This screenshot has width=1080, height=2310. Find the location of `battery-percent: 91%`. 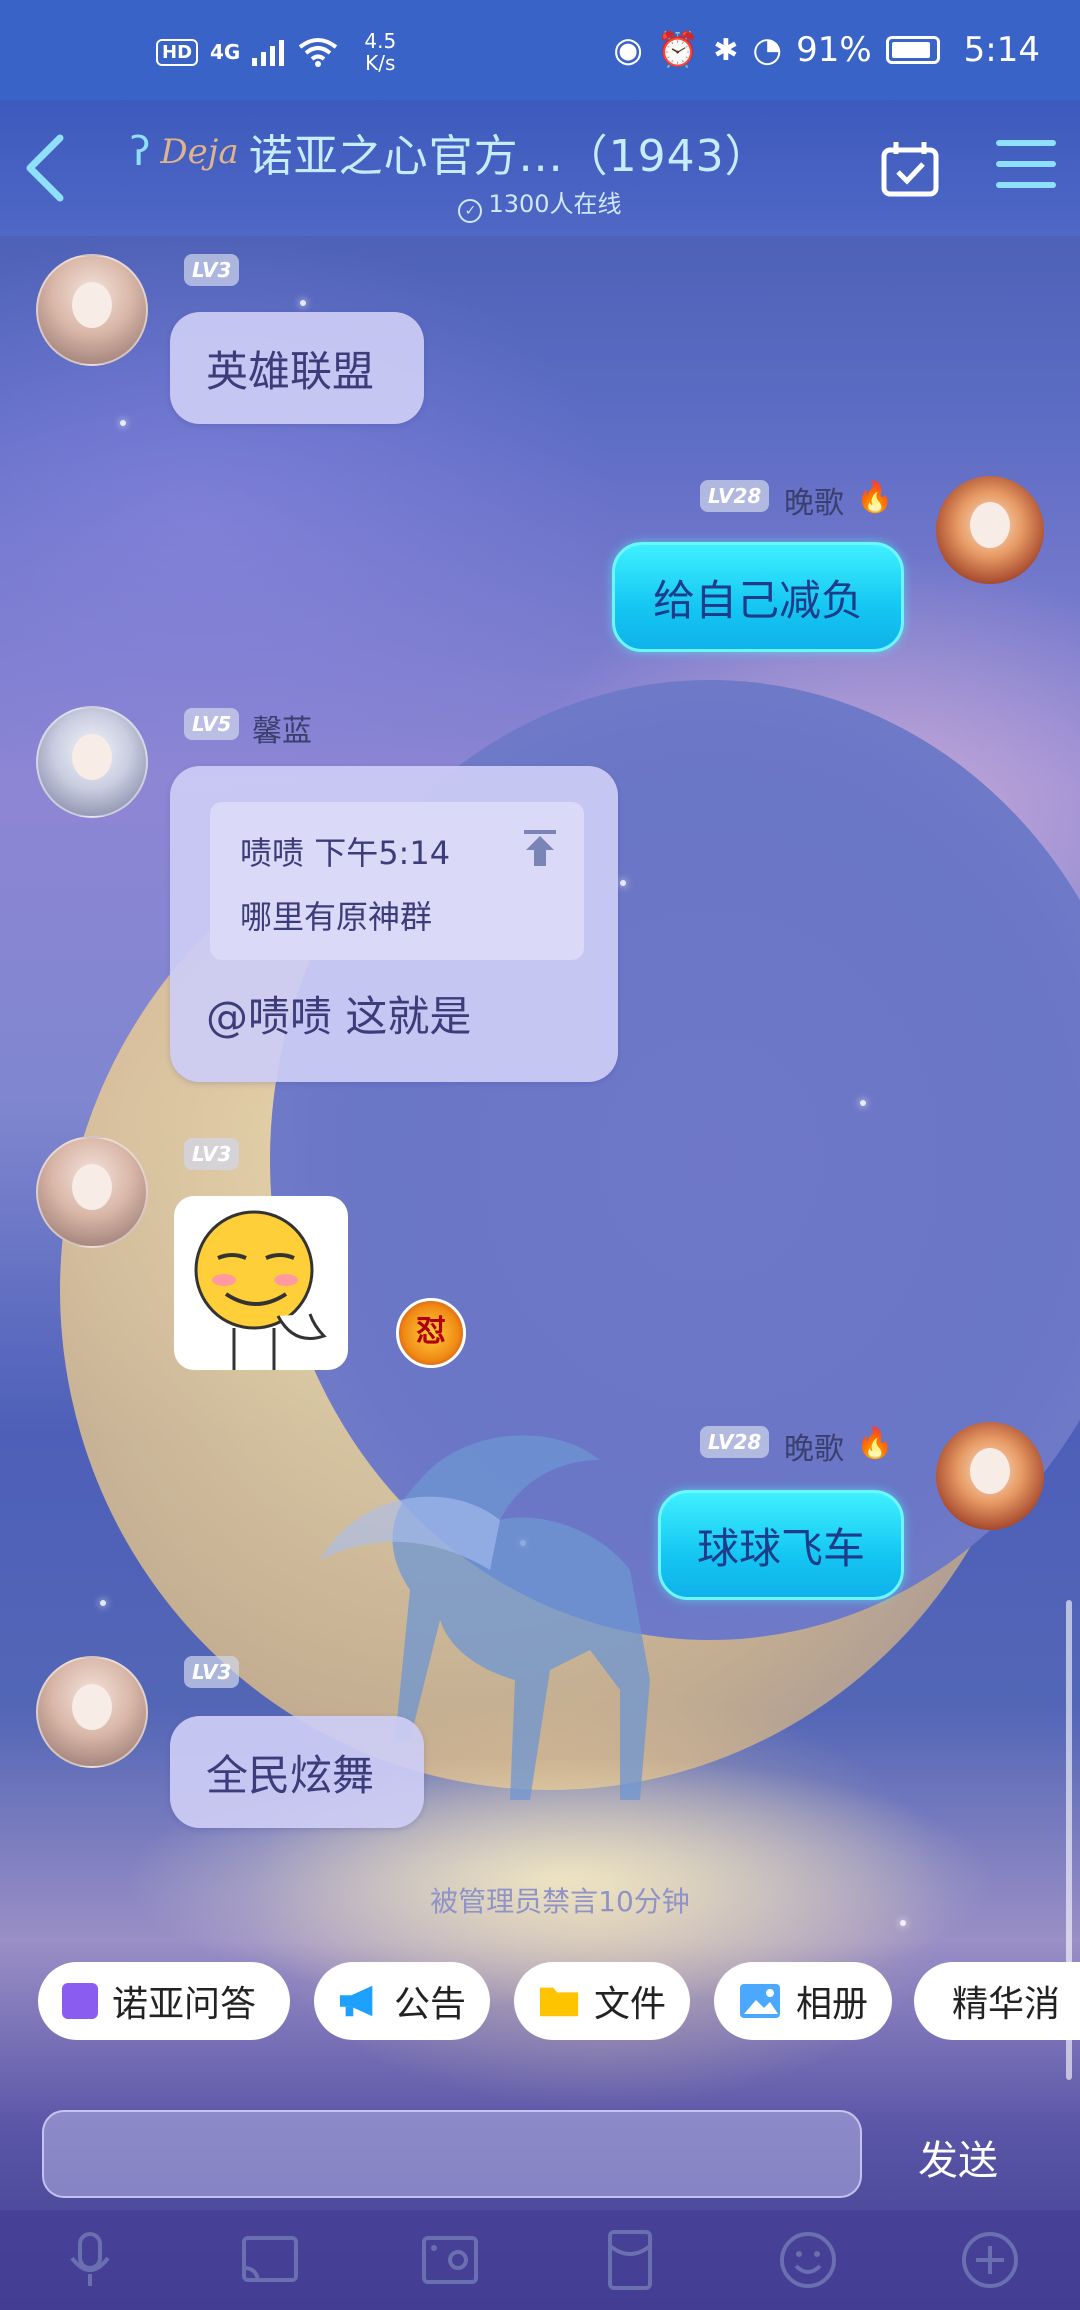

battery-percent: 91% is located at coordinates (834, 50).